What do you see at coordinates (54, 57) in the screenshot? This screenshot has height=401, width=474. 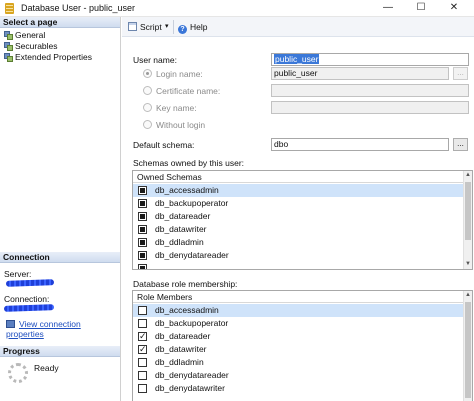 I see `page-item-label: Extended Properties` at bounding box center [54, 57].